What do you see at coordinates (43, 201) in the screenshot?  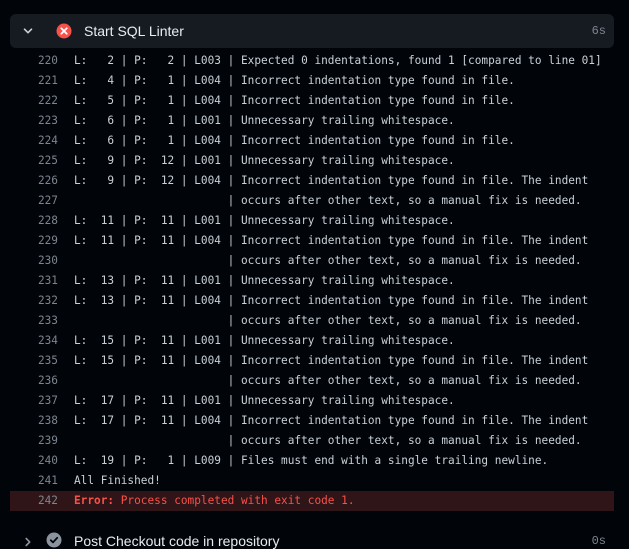 I see `line-number: 227` at bounding box center [43, 201].